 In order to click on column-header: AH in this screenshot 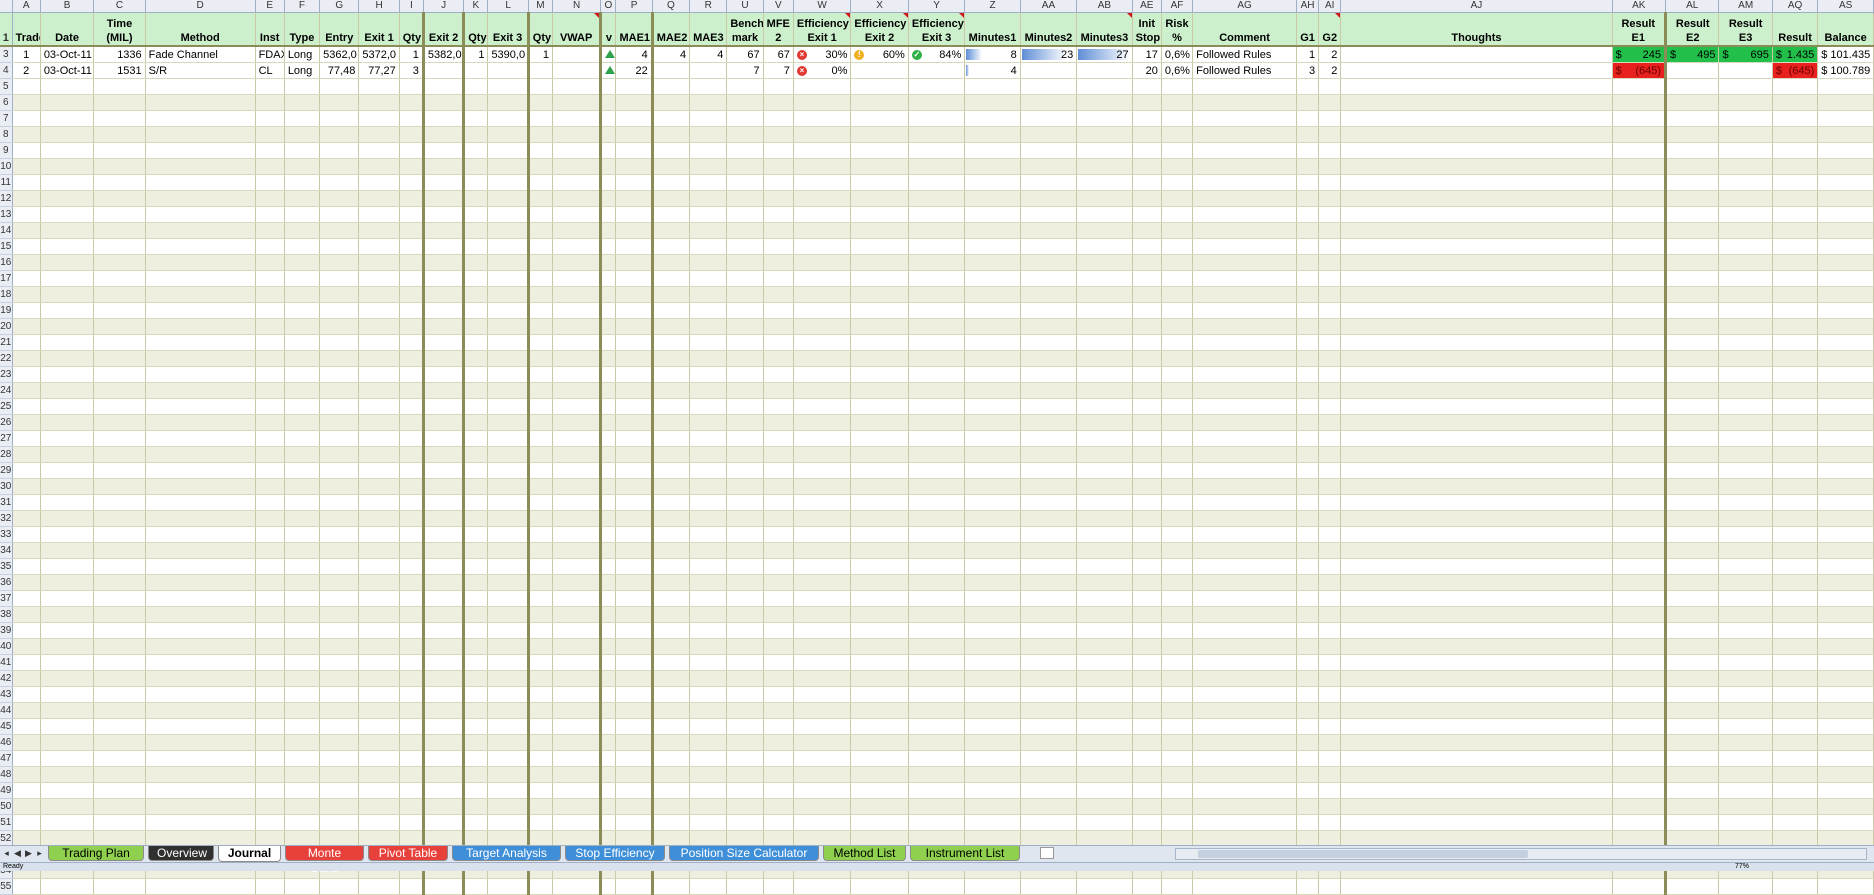, I will do `click(1308, 6)`.